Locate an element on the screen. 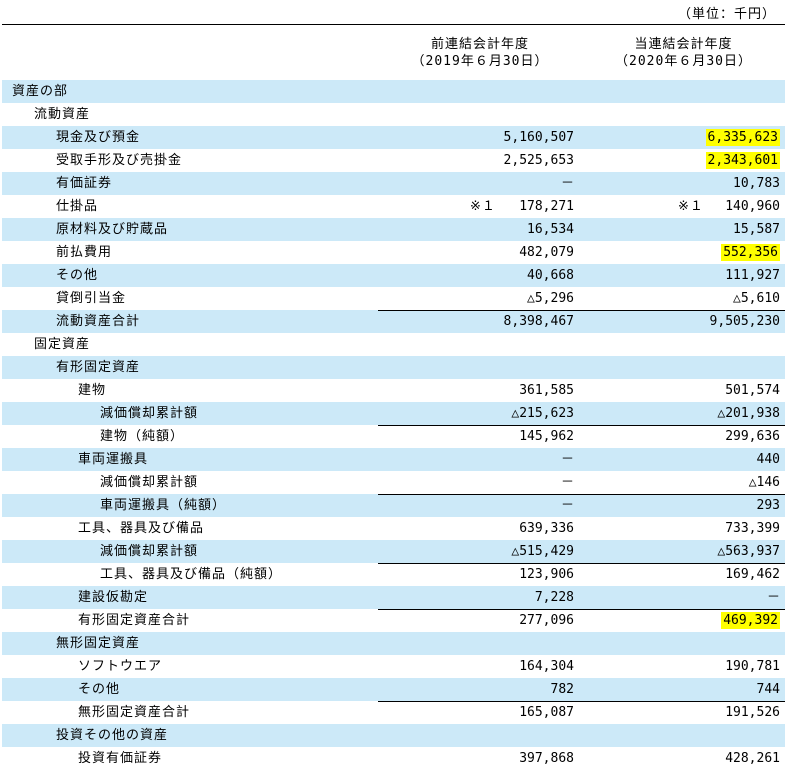 This screenshot has width=788, height=770. table-row: 有形固定資産合計 277,096 469,392 is located at coordinates (393, 620).